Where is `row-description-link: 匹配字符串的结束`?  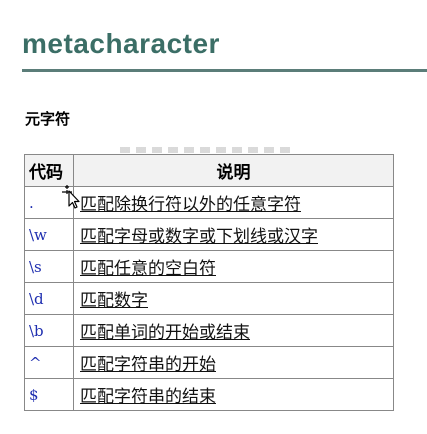 row-description-link: 匹配字符串的结束 is located at coordinates (233, 394).